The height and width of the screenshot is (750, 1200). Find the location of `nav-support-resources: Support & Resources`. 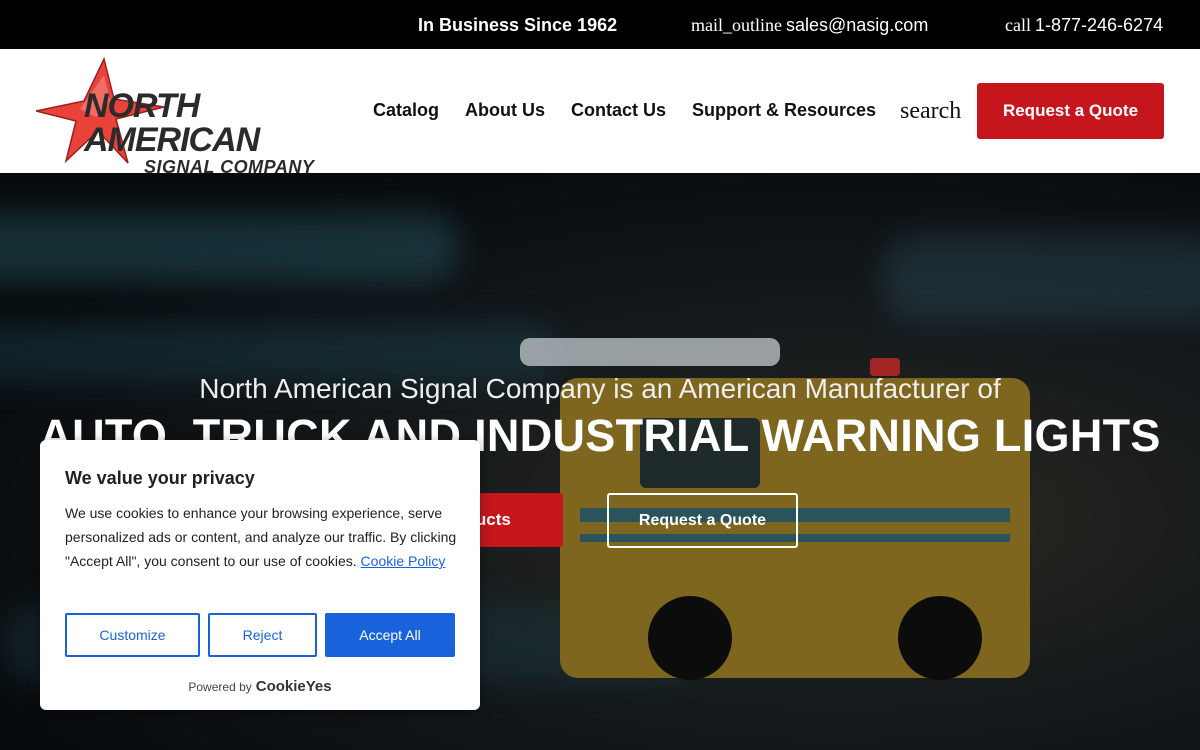

nav-support-resources: Support & Resources is located at coordinates (784, 110).